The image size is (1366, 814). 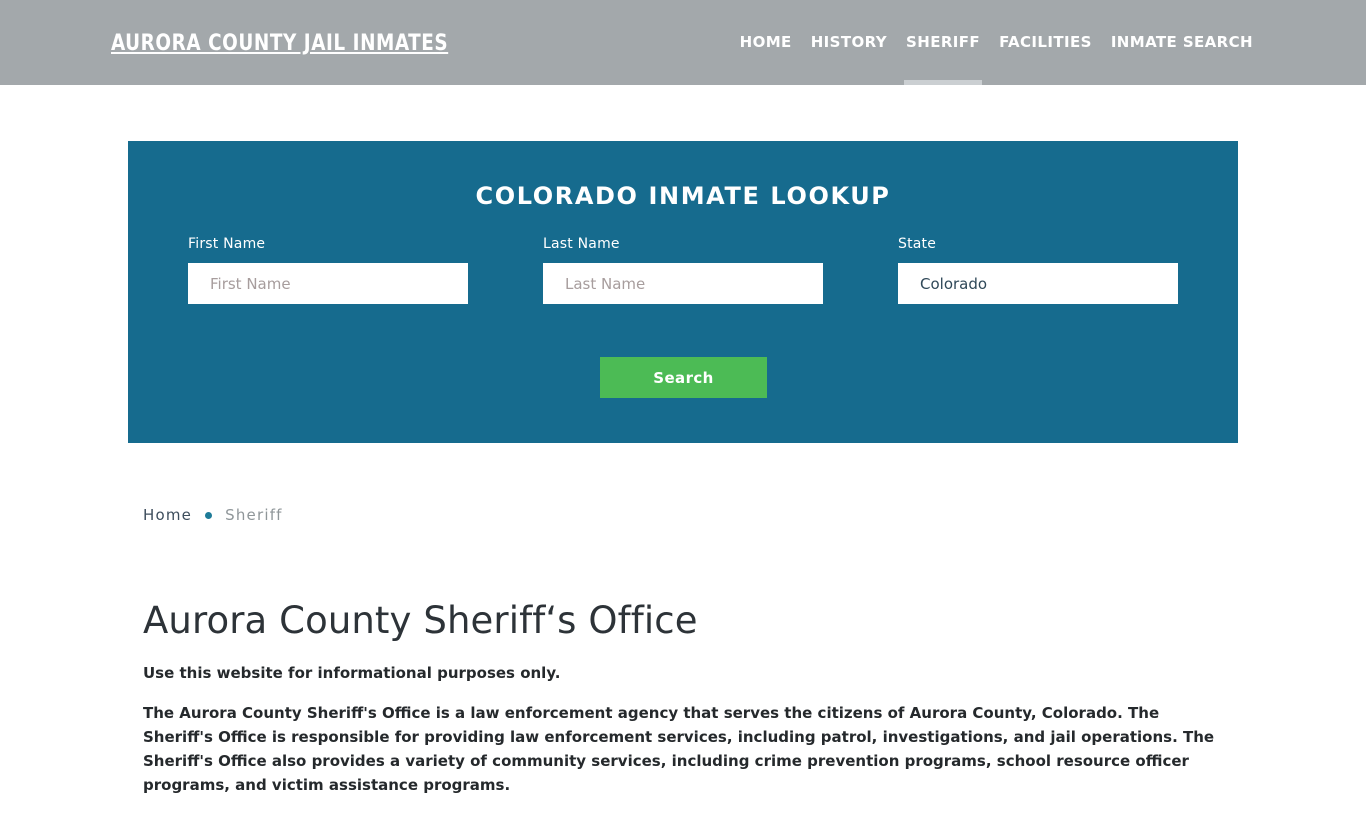 What do you see at coordinates (943, 59) in the screenshot?
I see `nav-item-sheriff: SHERIFF` at bounding box center [943, 59].